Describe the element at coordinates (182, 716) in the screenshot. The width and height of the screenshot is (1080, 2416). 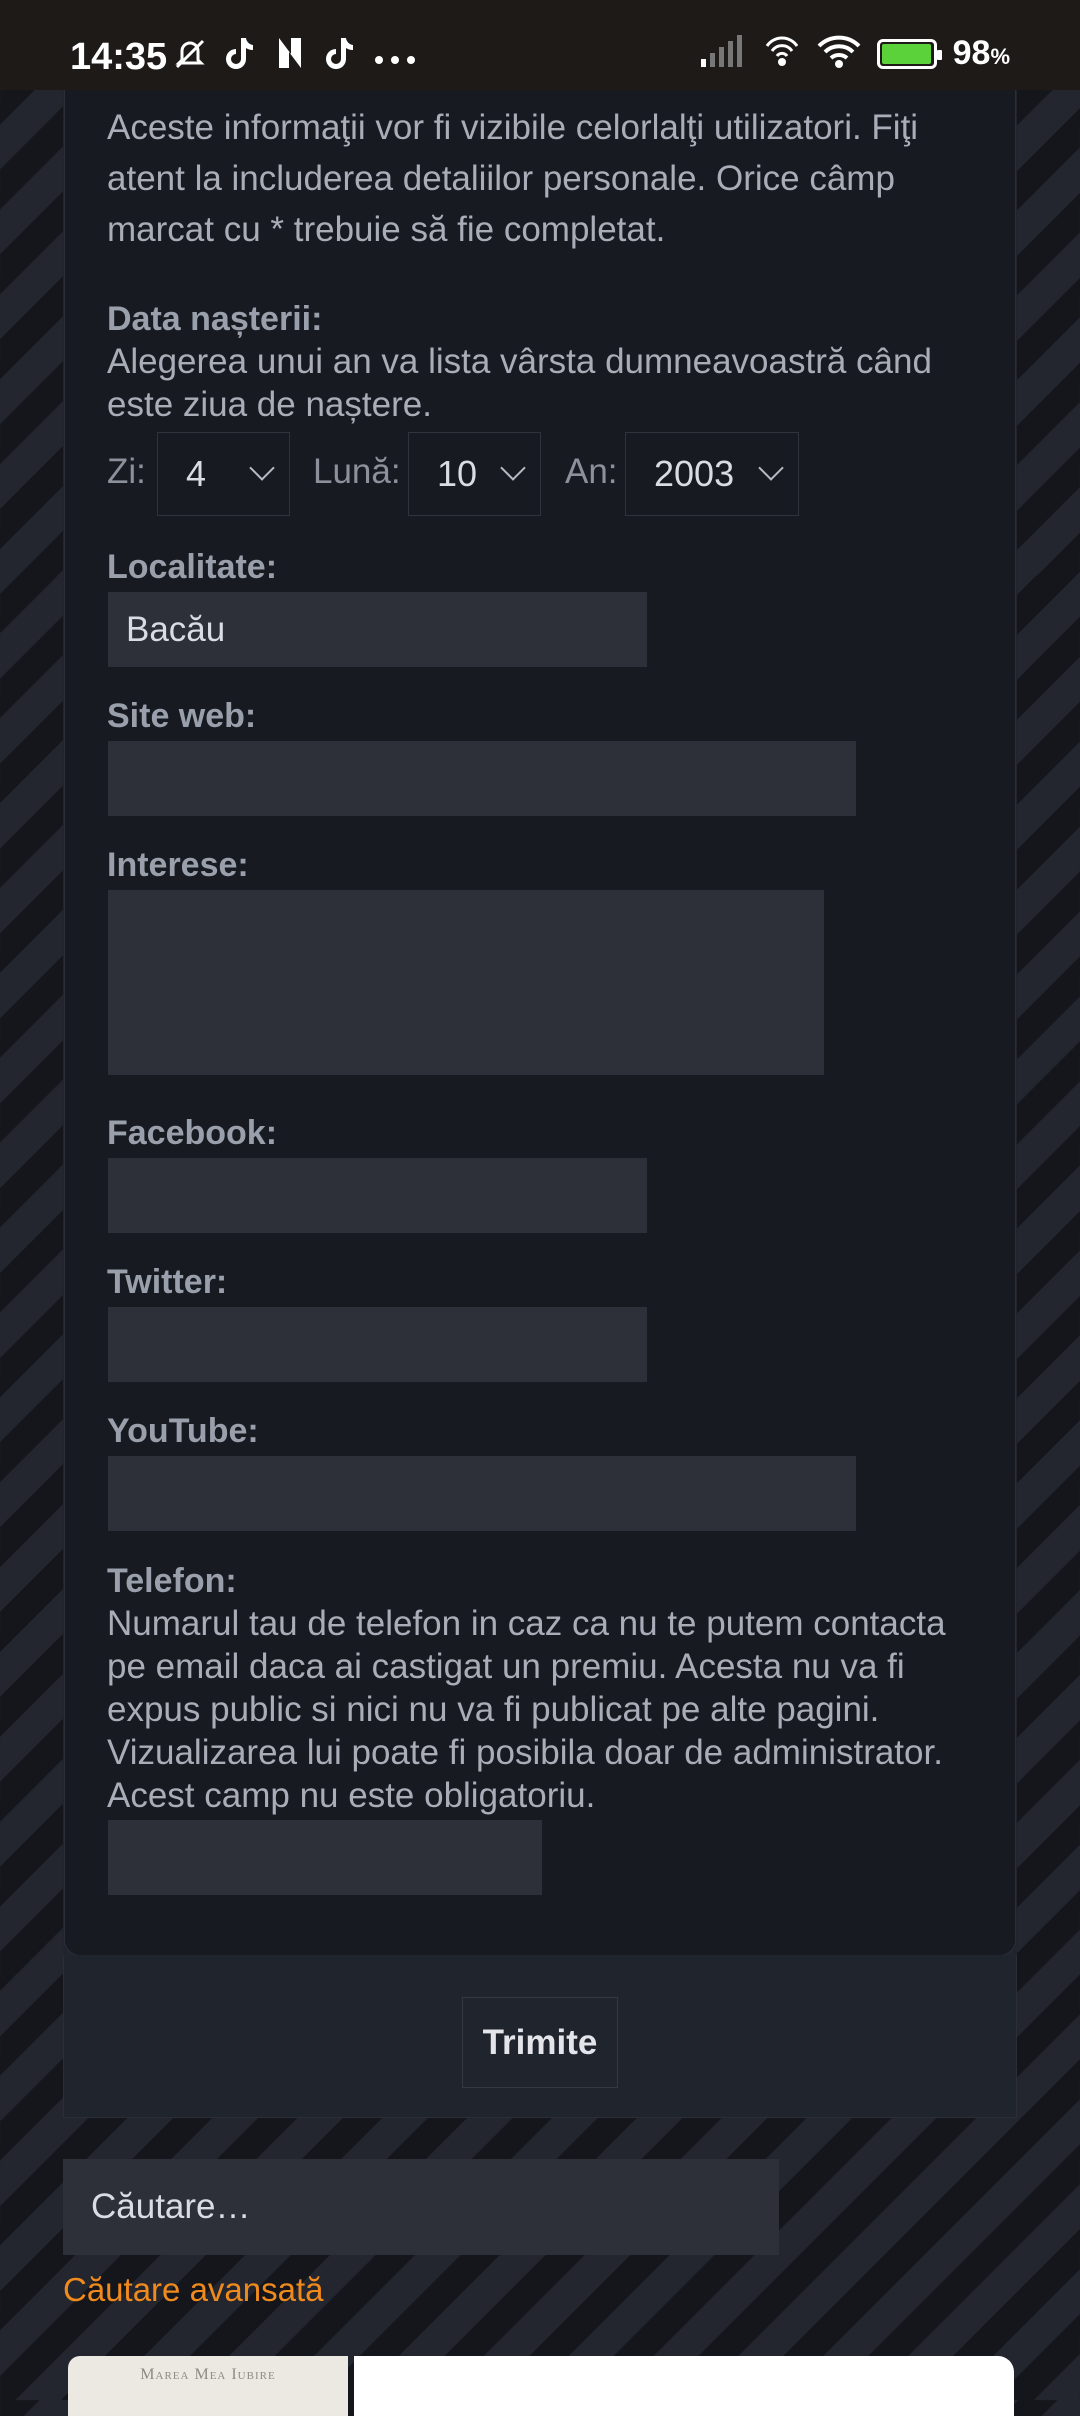
I see `website-label: Site web:` at that location.